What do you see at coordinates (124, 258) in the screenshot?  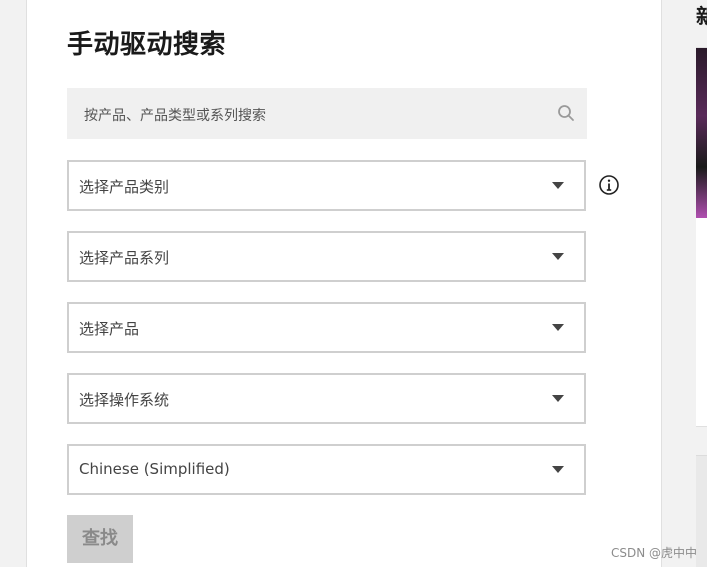 I see `product-series-label: 选择产品系列` at bounding box center [124, 258].